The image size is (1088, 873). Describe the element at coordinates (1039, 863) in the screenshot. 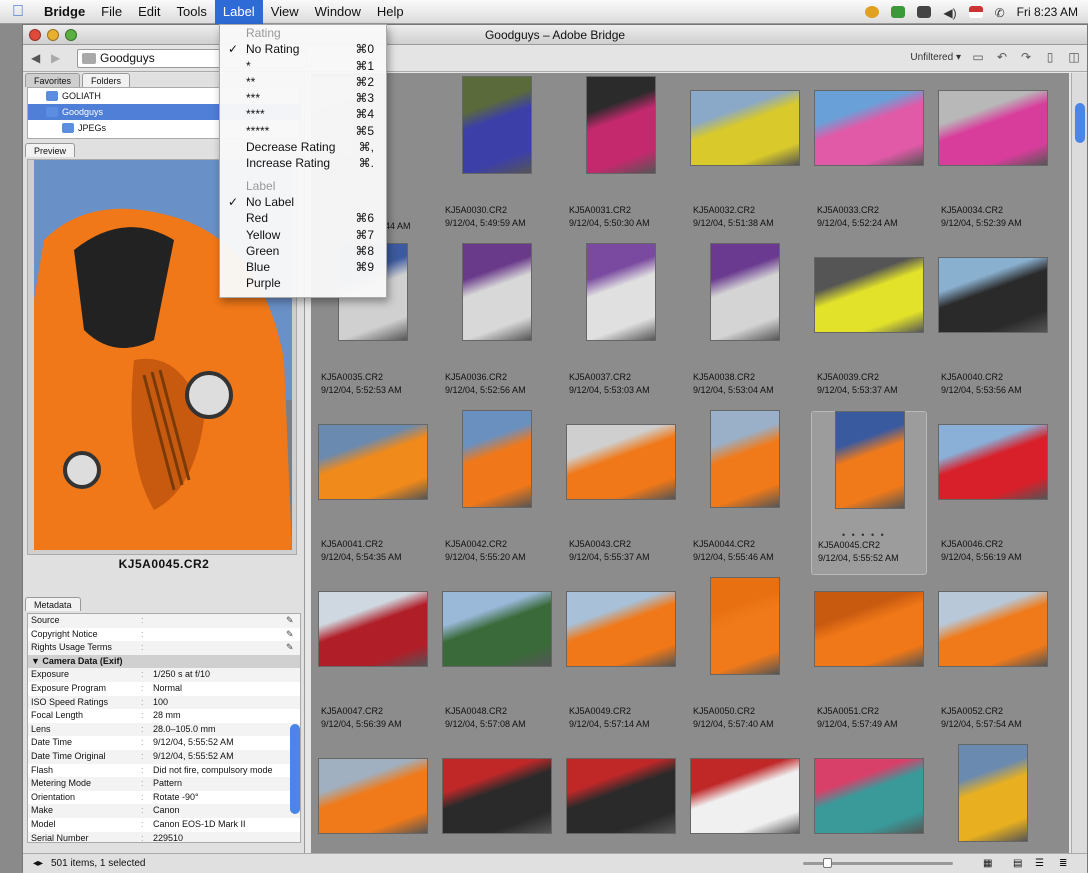

I see `details-view-icon: ☰` at that location.